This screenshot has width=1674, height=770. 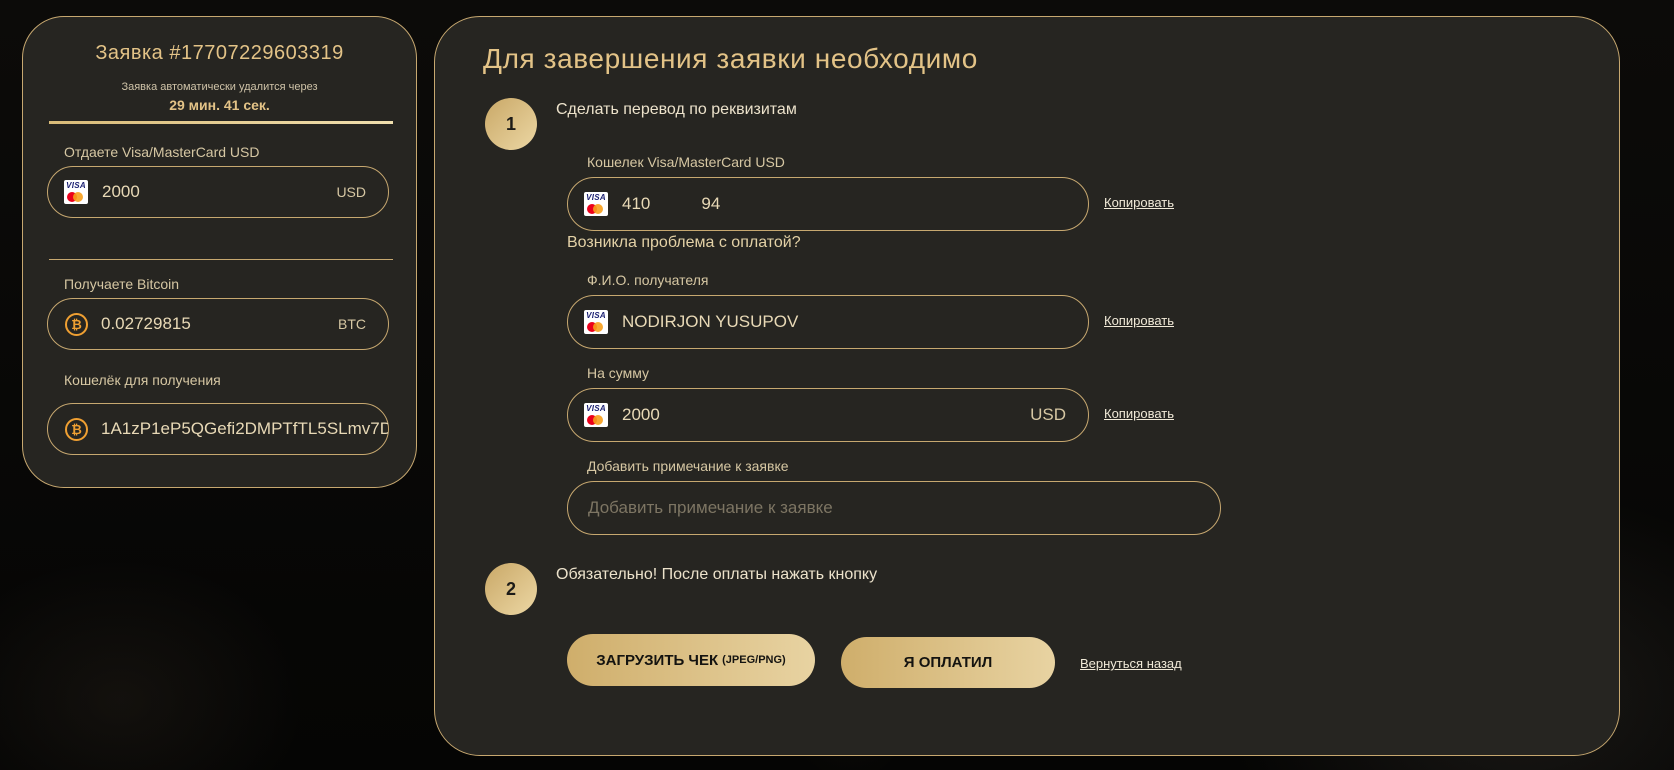 What do you see at coordinates (244, 428) in the screenshot?
I see `receive-wallet-value: 1A1zP1eP5QGefi2DMPTfTL5SLmv7DivfNa` at bounding box center [244, 428].